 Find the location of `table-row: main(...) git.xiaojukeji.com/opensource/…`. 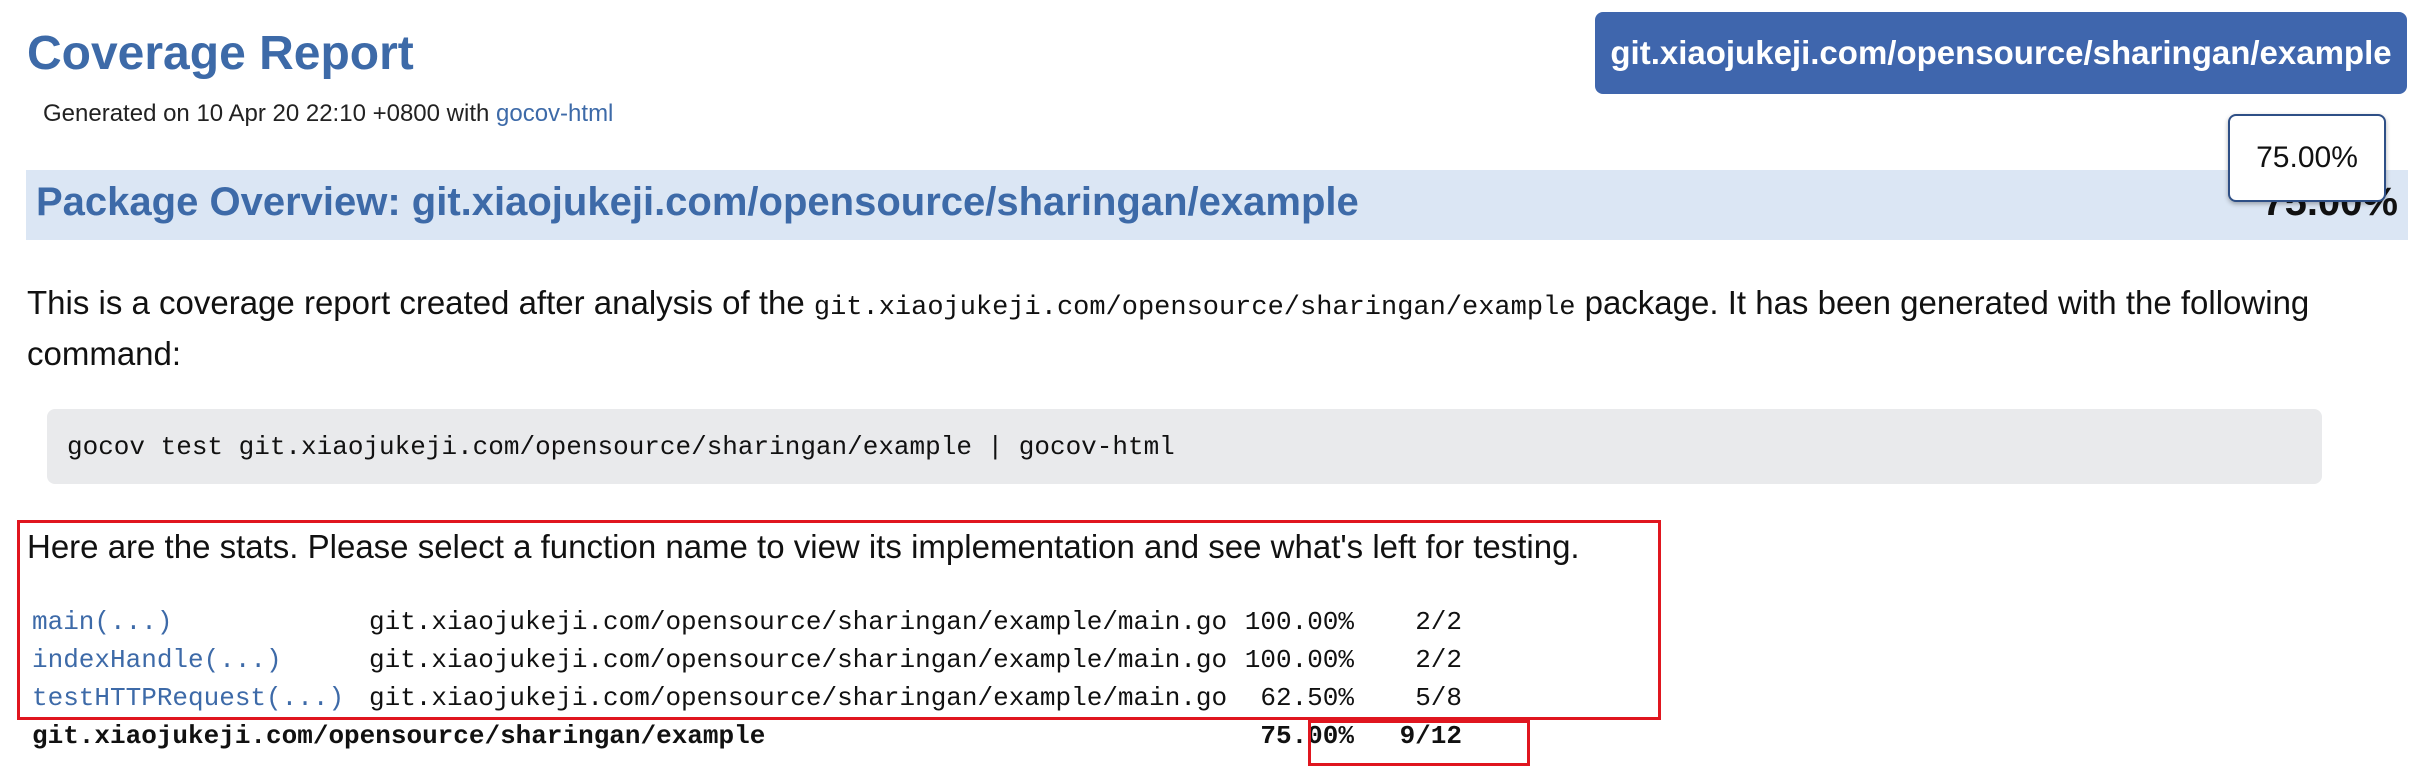

table-row: main(...) git.xiaojukeji.com/opensource/… is located at coordinates (742, 622).